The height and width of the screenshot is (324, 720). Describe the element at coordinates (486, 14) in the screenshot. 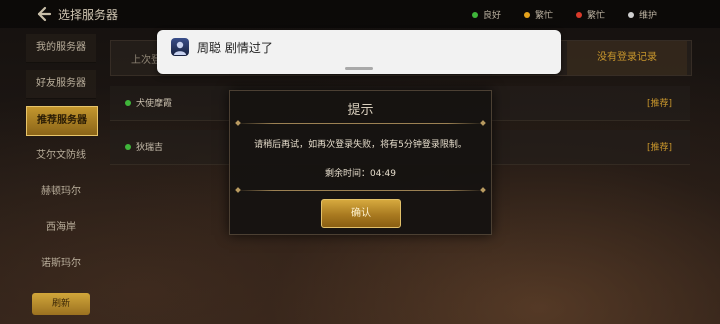

I see `legend-good: 良好` at that location.